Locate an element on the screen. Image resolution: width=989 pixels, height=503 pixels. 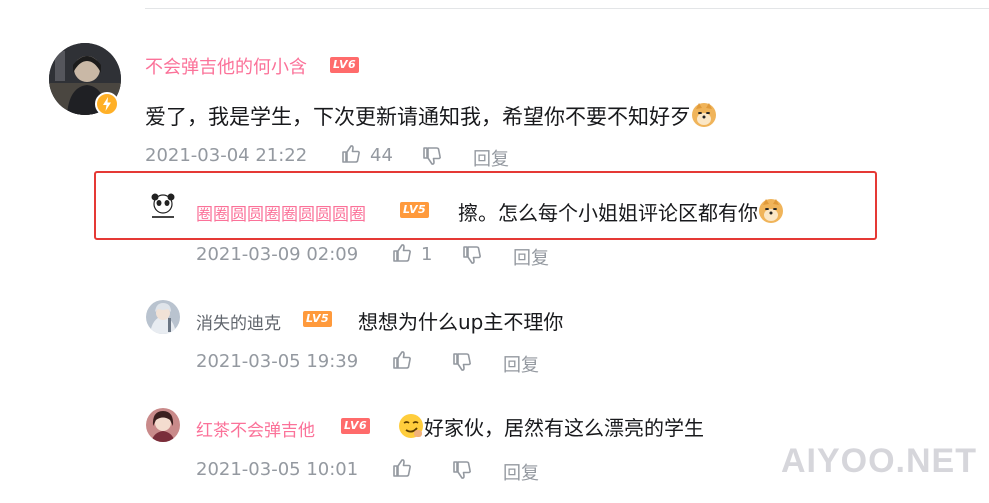
reply-username: 红茶不会弹吉他 is located at coordinates (255, 428).